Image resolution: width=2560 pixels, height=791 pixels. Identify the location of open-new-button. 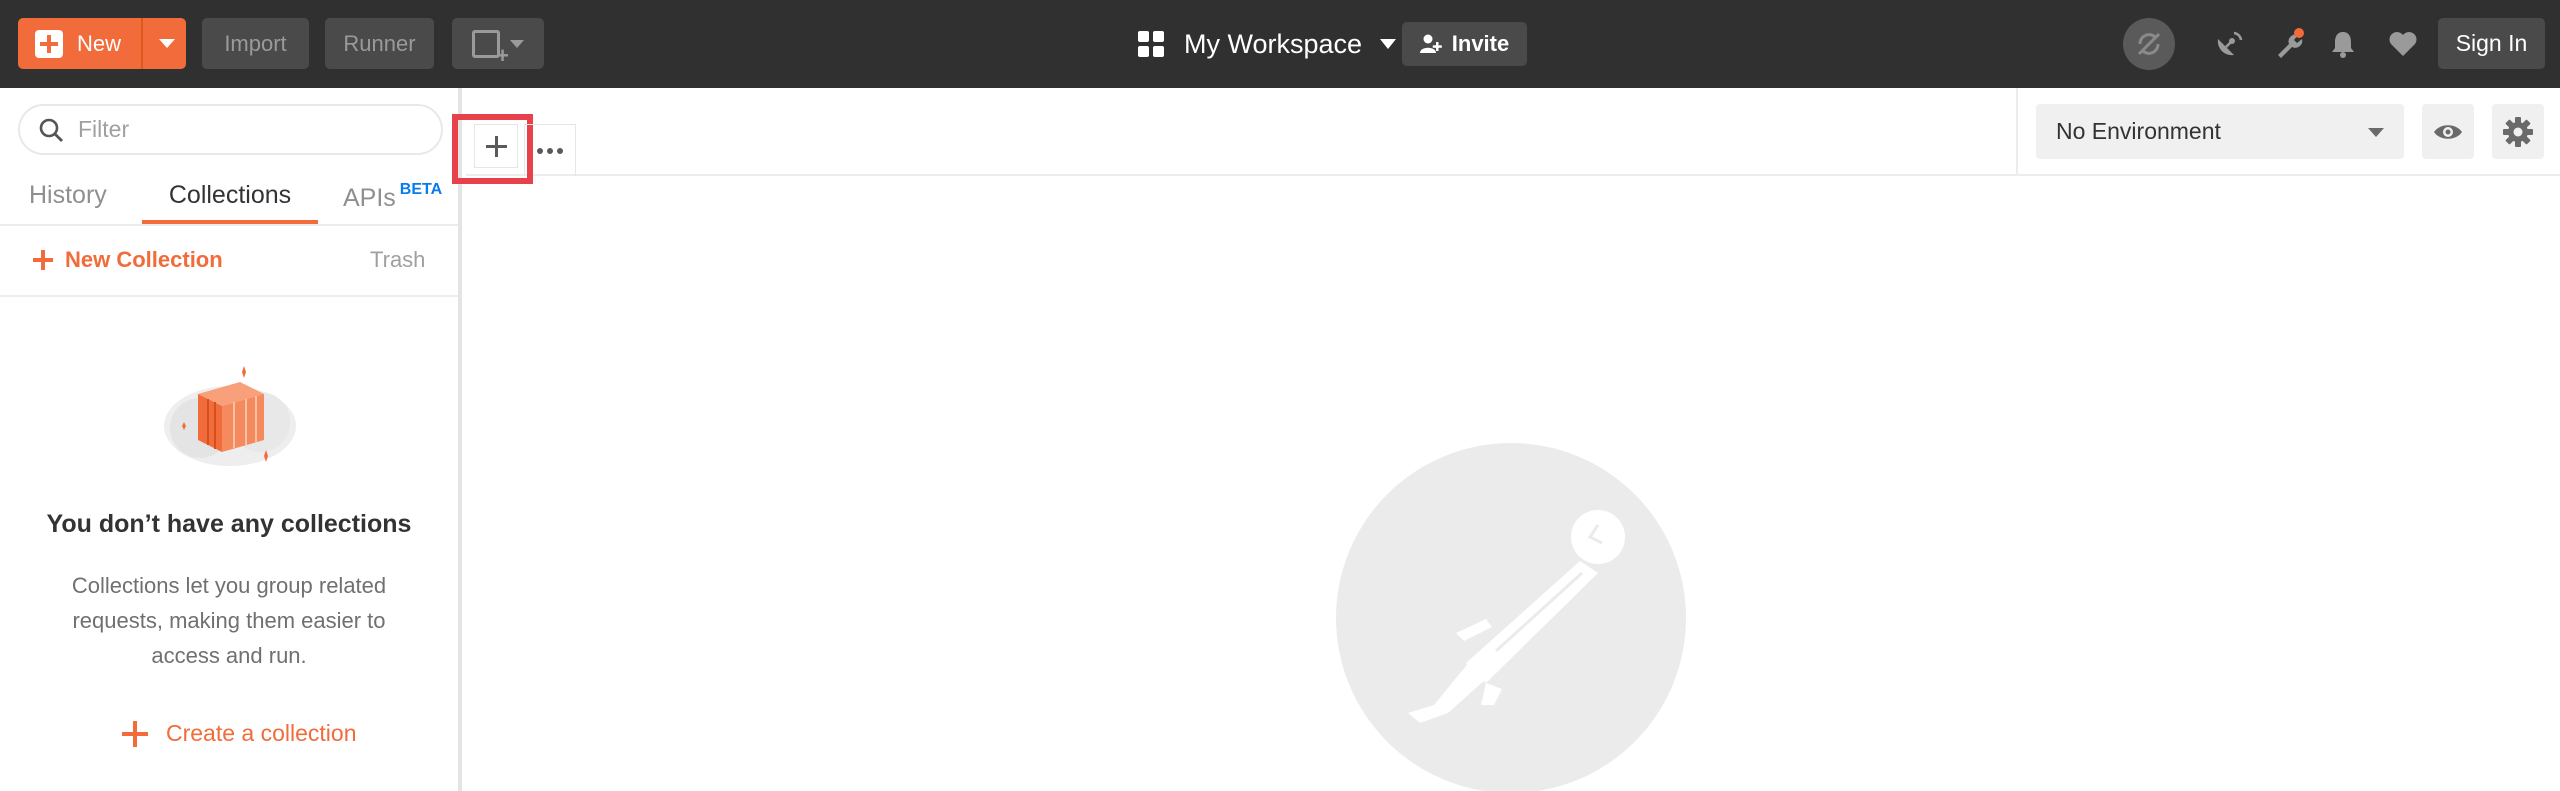
(498, 43).